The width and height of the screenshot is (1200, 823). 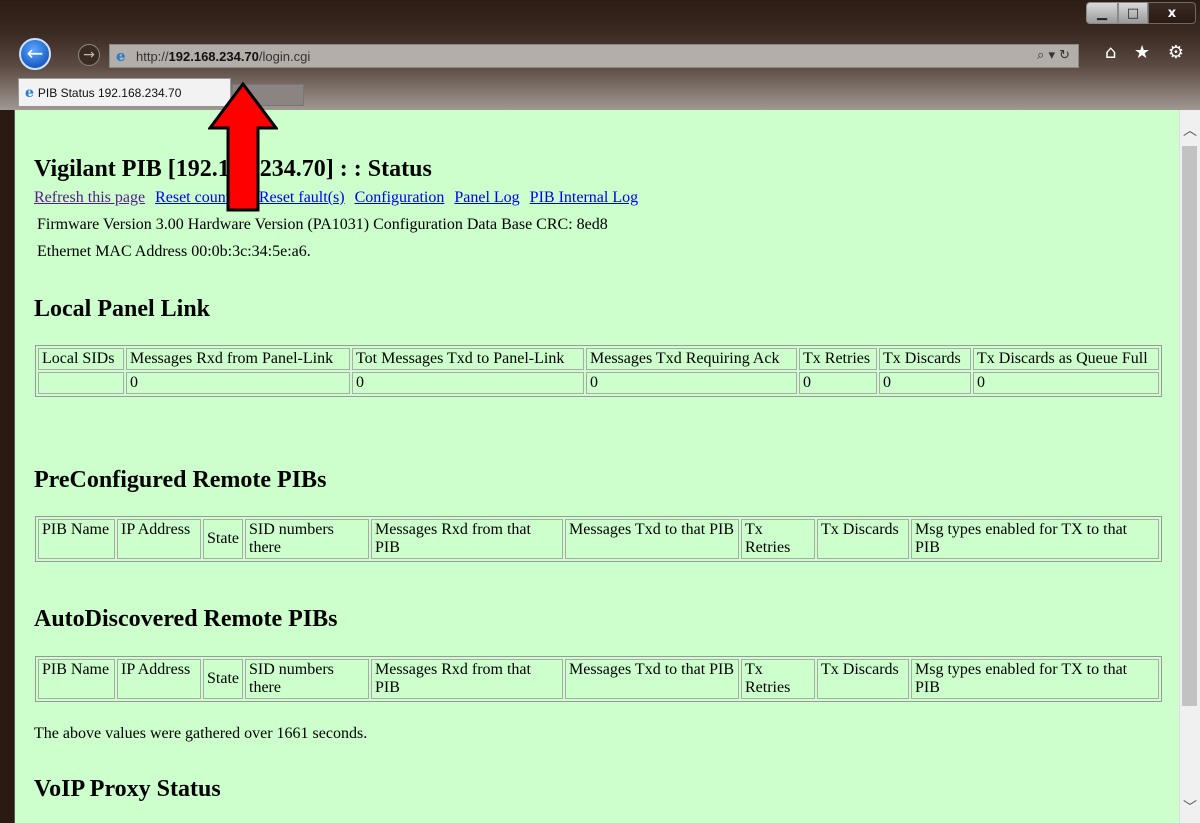 I want to click on ie-tab-icon: e, so click(x=29, y=92).